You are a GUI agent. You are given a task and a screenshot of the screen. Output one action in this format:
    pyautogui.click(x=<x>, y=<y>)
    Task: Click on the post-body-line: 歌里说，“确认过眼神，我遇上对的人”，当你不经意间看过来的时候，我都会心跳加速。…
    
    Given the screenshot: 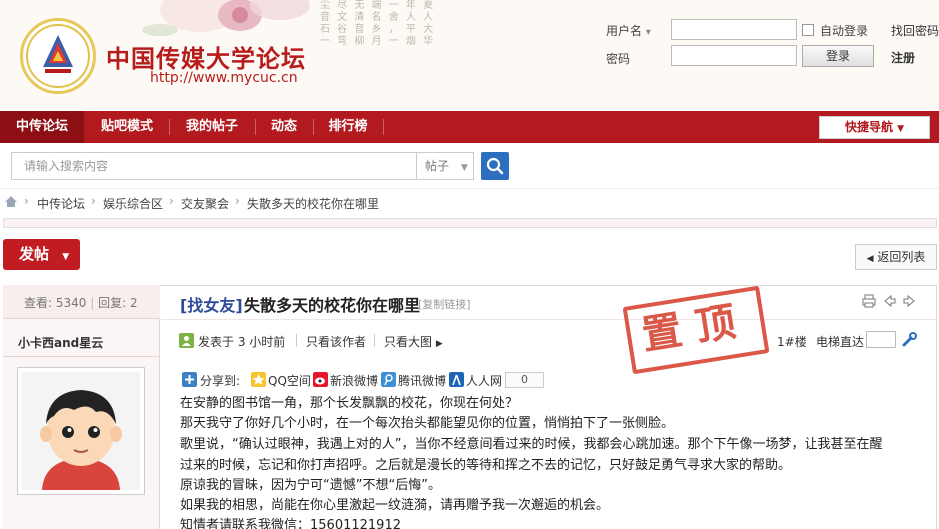 What is the action you would take?
    pyautogui.click(x=531, y=444)
    